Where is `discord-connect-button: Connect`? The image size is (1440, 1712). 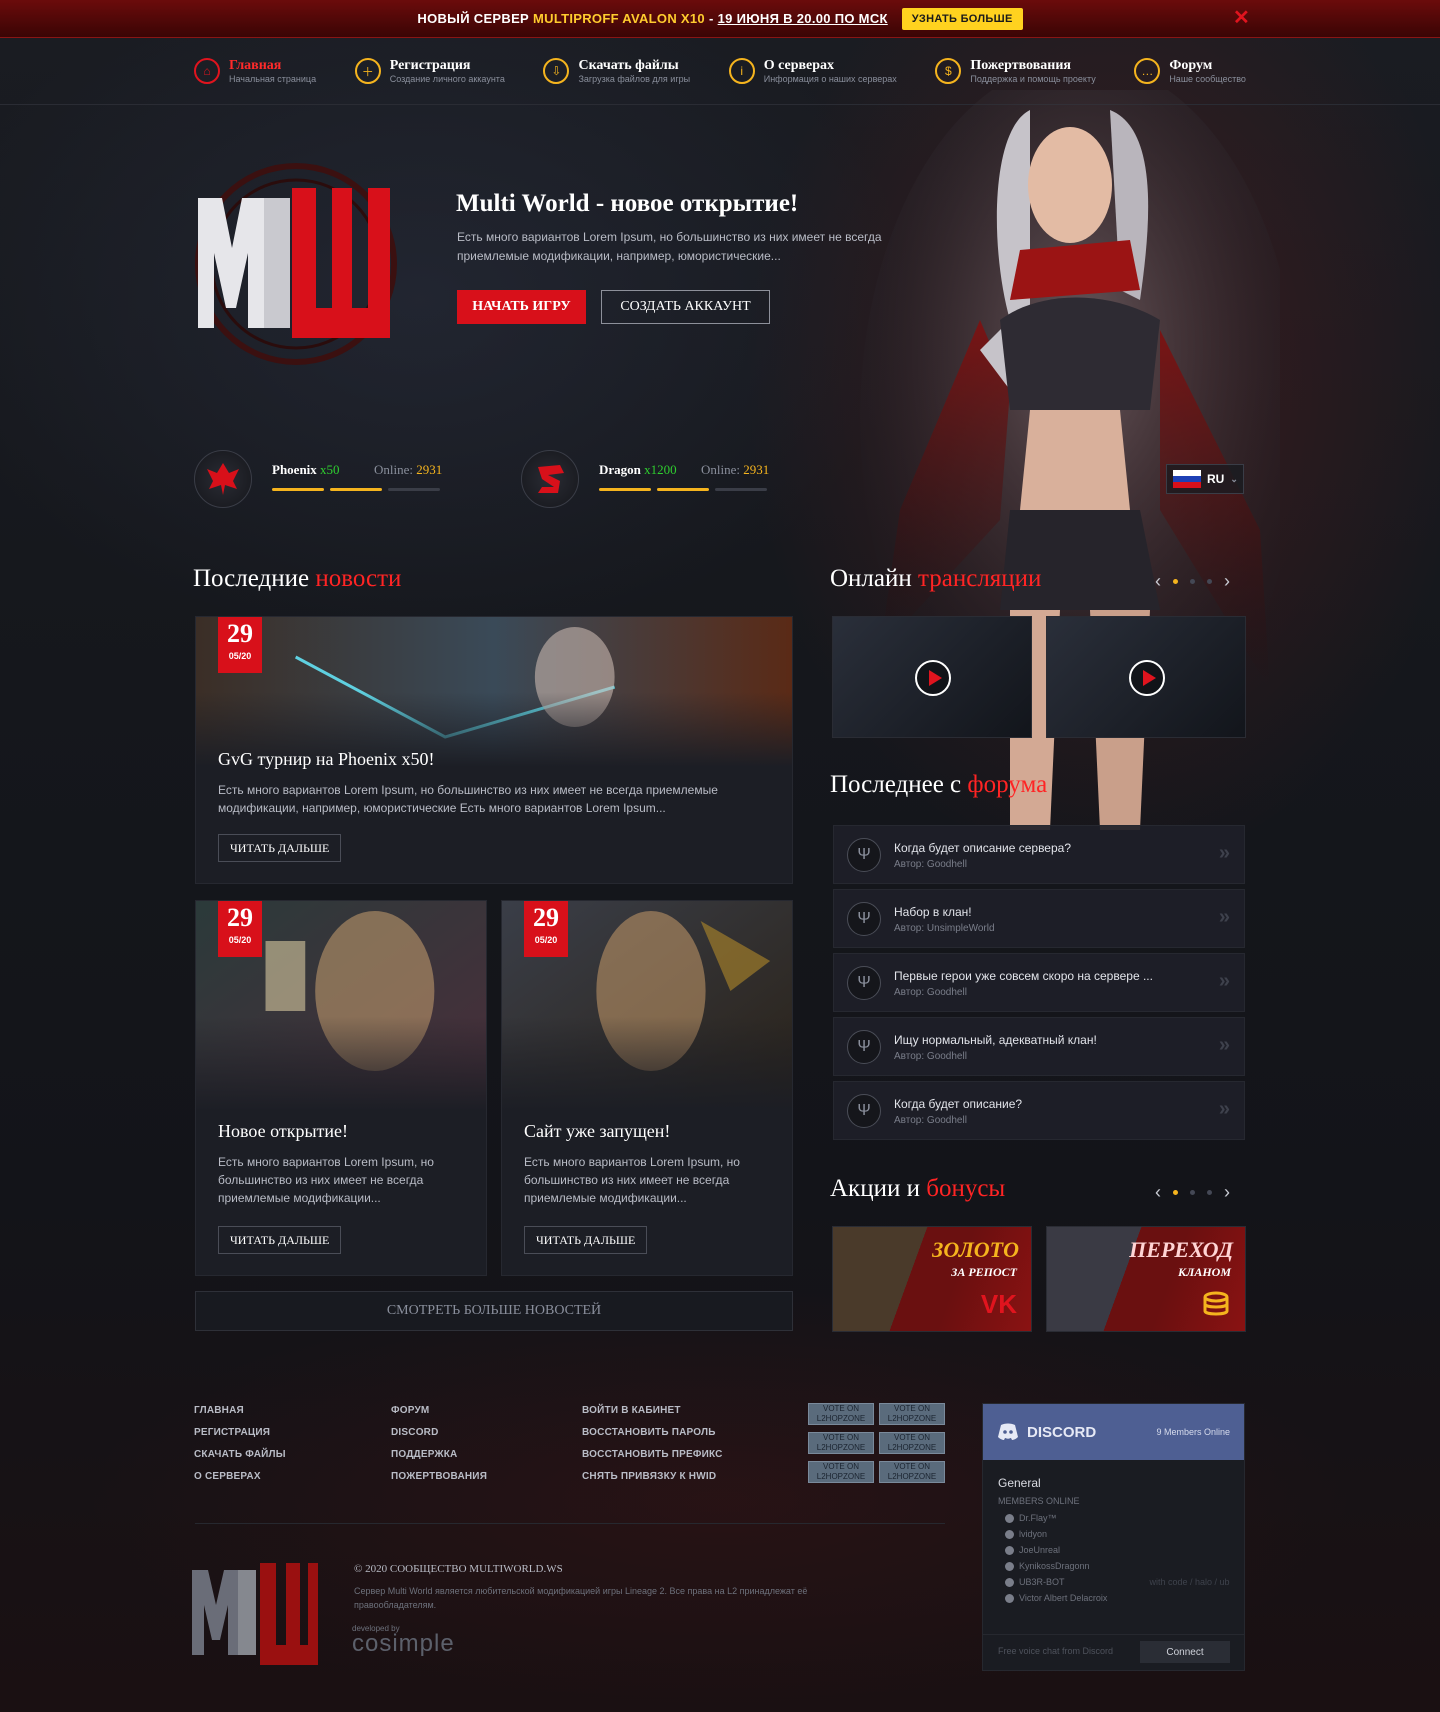
discord-connect-button: Connect is located at coordinates (1185, 1652).